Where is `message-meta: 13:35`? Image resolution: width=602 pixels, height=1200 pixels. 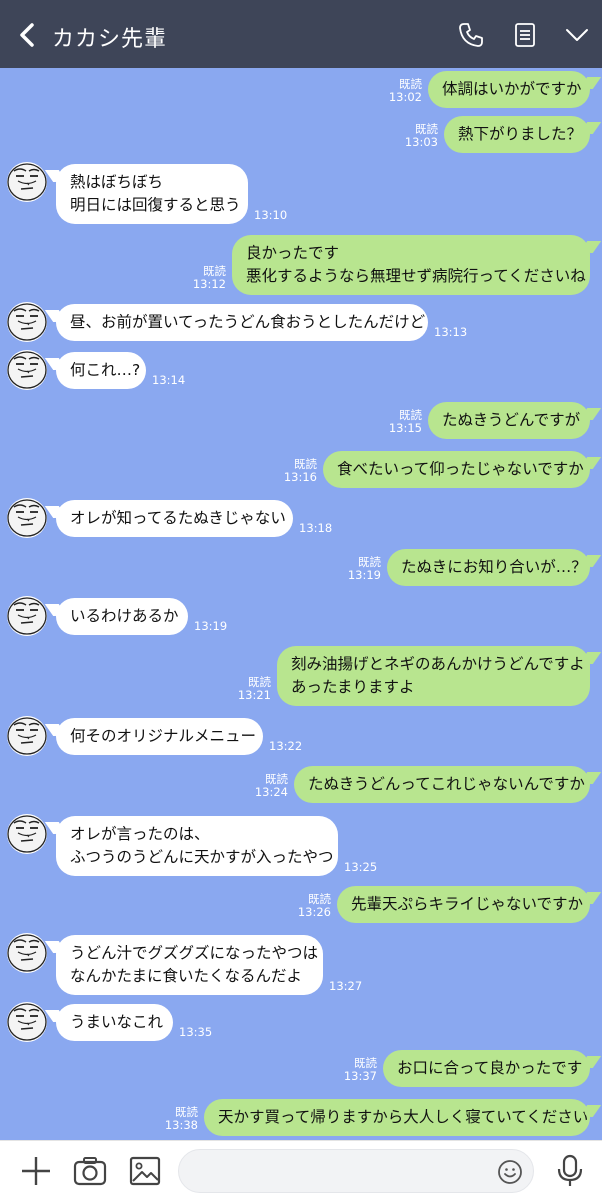
message-meta: 13:35 is located at coordinates (195, 1032).